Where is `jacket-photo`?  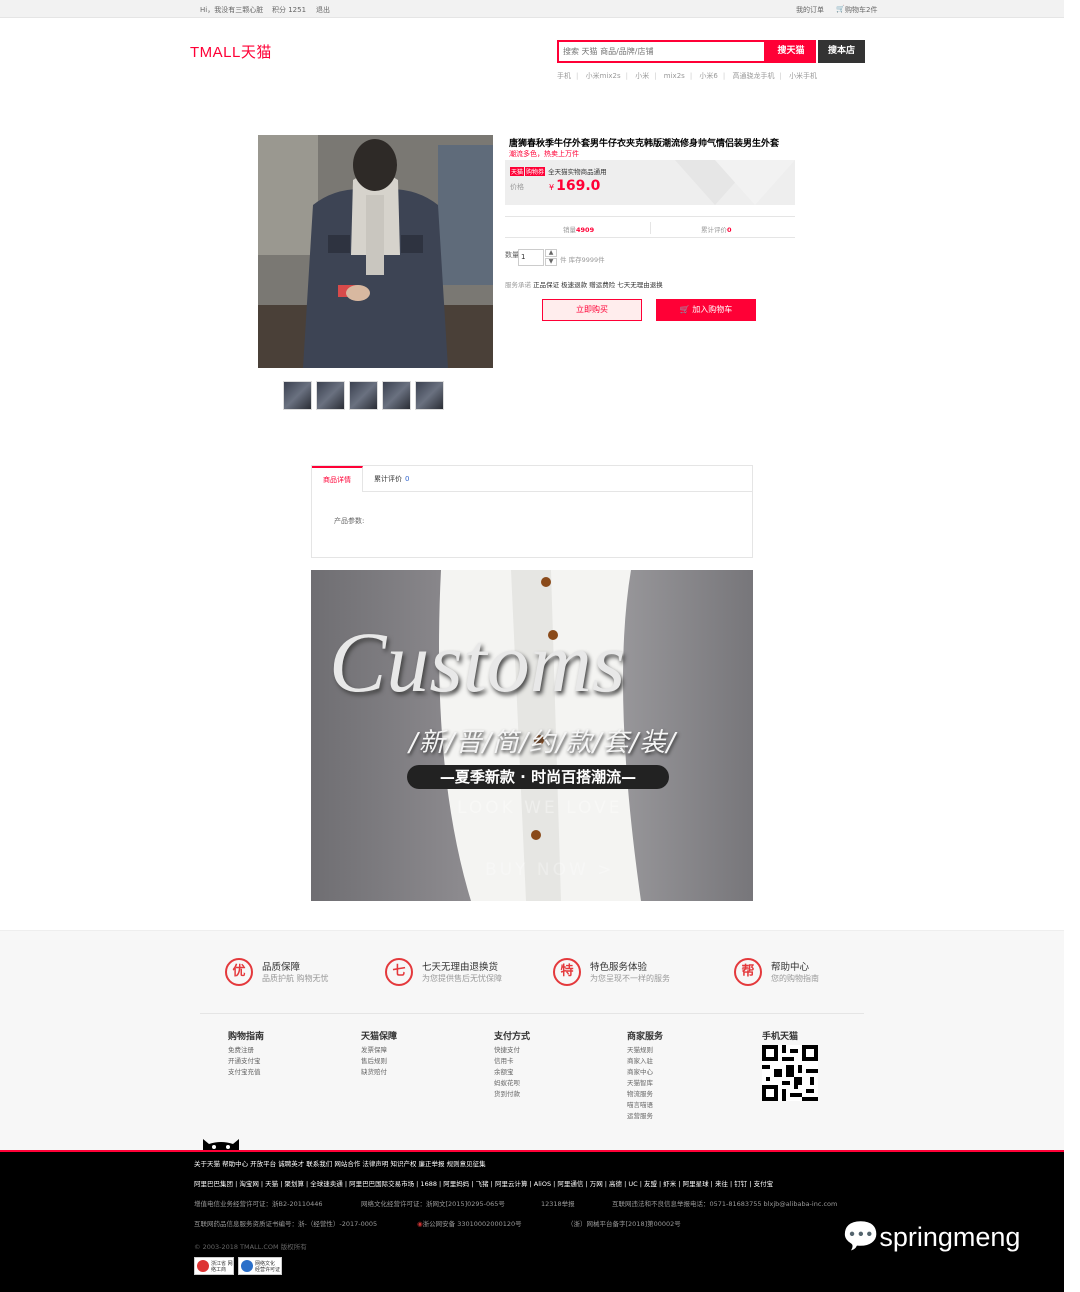 jacket-photo is located at coordinates (375, 251).